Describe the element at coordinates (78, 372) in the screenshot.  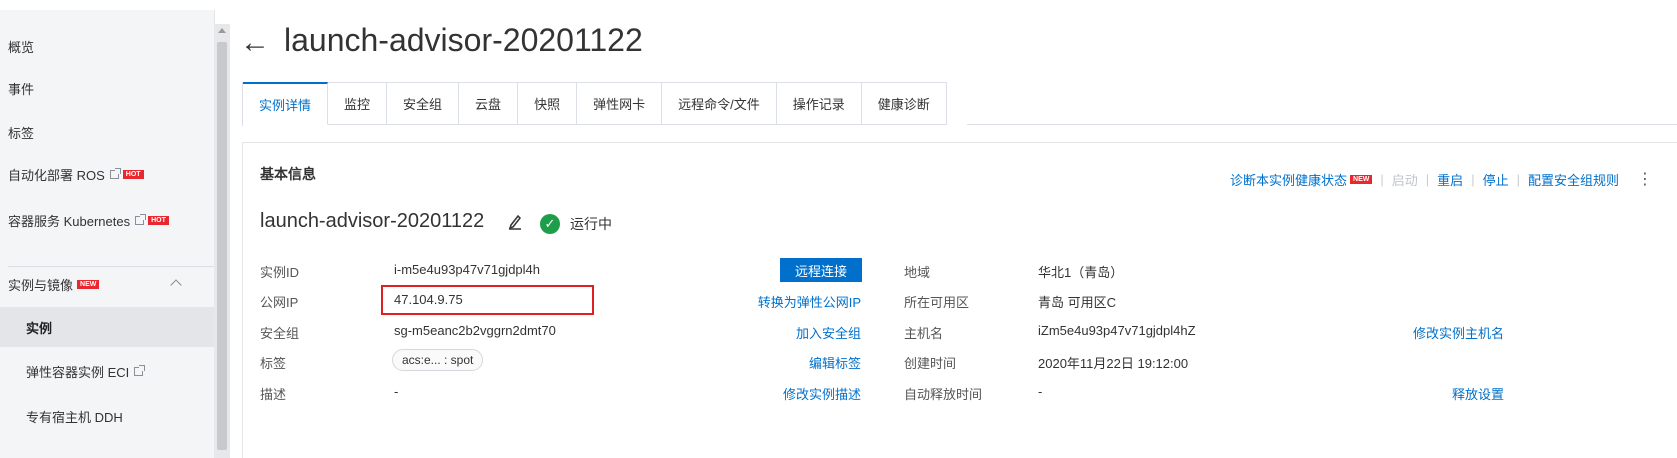
I see `sidebar-item-label: 弹性容器实例 ECI` at that location.